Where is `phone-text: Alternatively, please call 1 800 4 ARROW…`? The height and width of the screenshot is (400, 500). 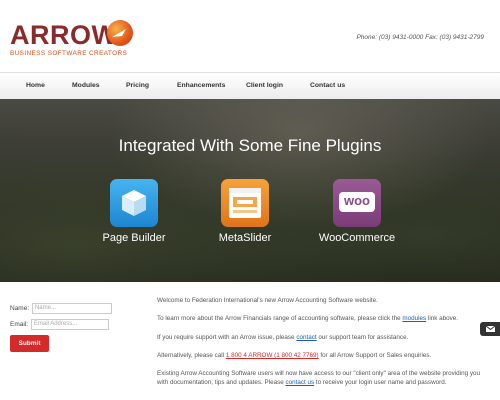
phone-text: Alternatively, please call 1 800 4 ARROW… is located at coordinates (294, 355).